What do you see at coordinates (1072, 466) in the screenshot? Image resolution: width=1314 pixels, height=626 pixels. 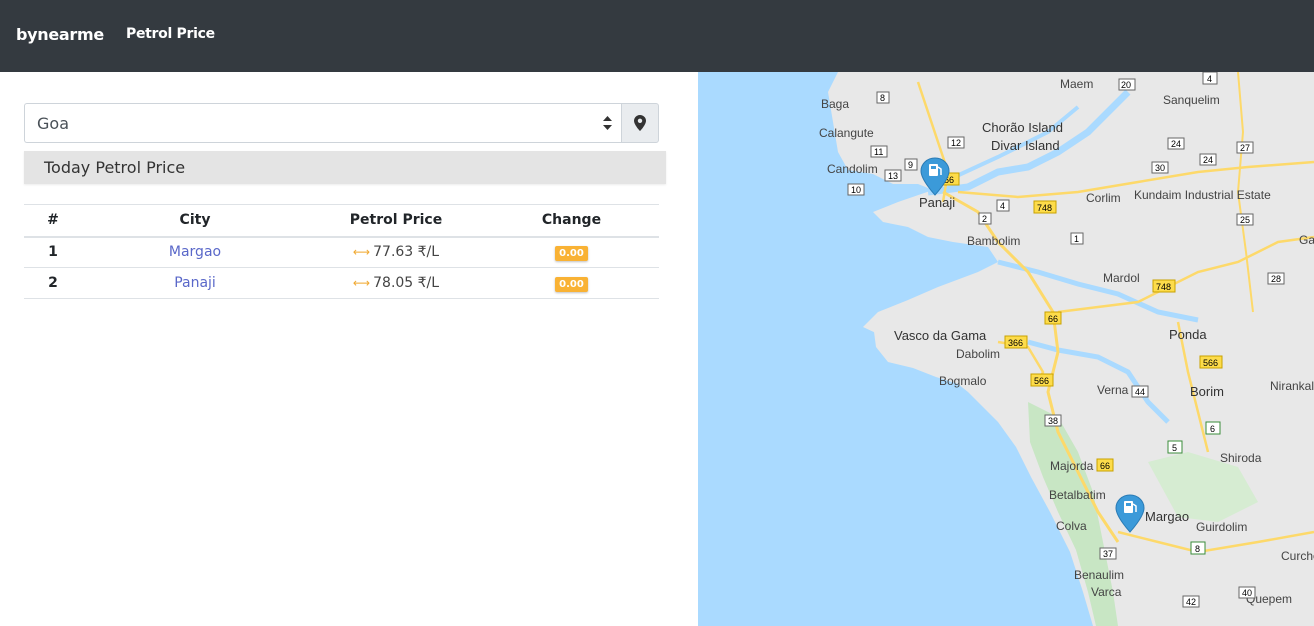 I see `svg-text: Majorda` at bounding box center [1072, 466].